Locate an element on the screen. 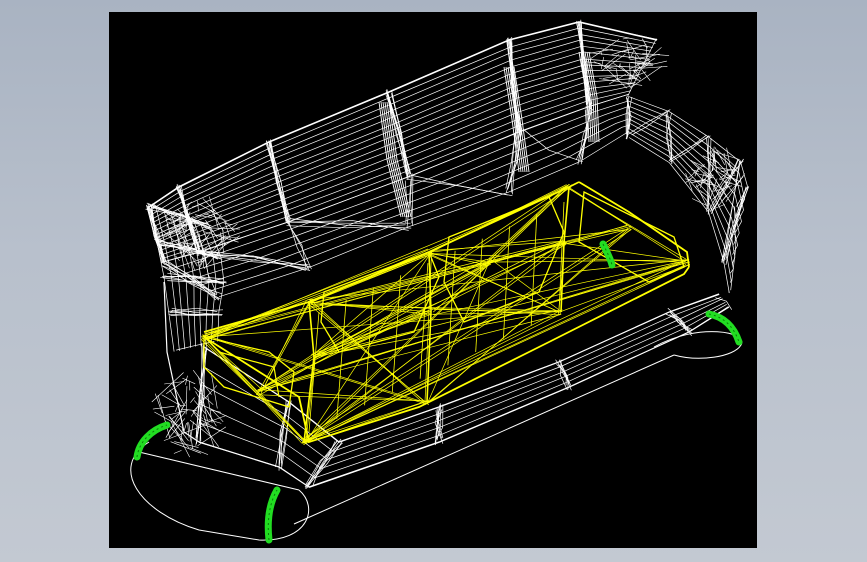 The height and width of the screenshot is (562, 867). frame-right-rail is located at coordinates (634, 224).